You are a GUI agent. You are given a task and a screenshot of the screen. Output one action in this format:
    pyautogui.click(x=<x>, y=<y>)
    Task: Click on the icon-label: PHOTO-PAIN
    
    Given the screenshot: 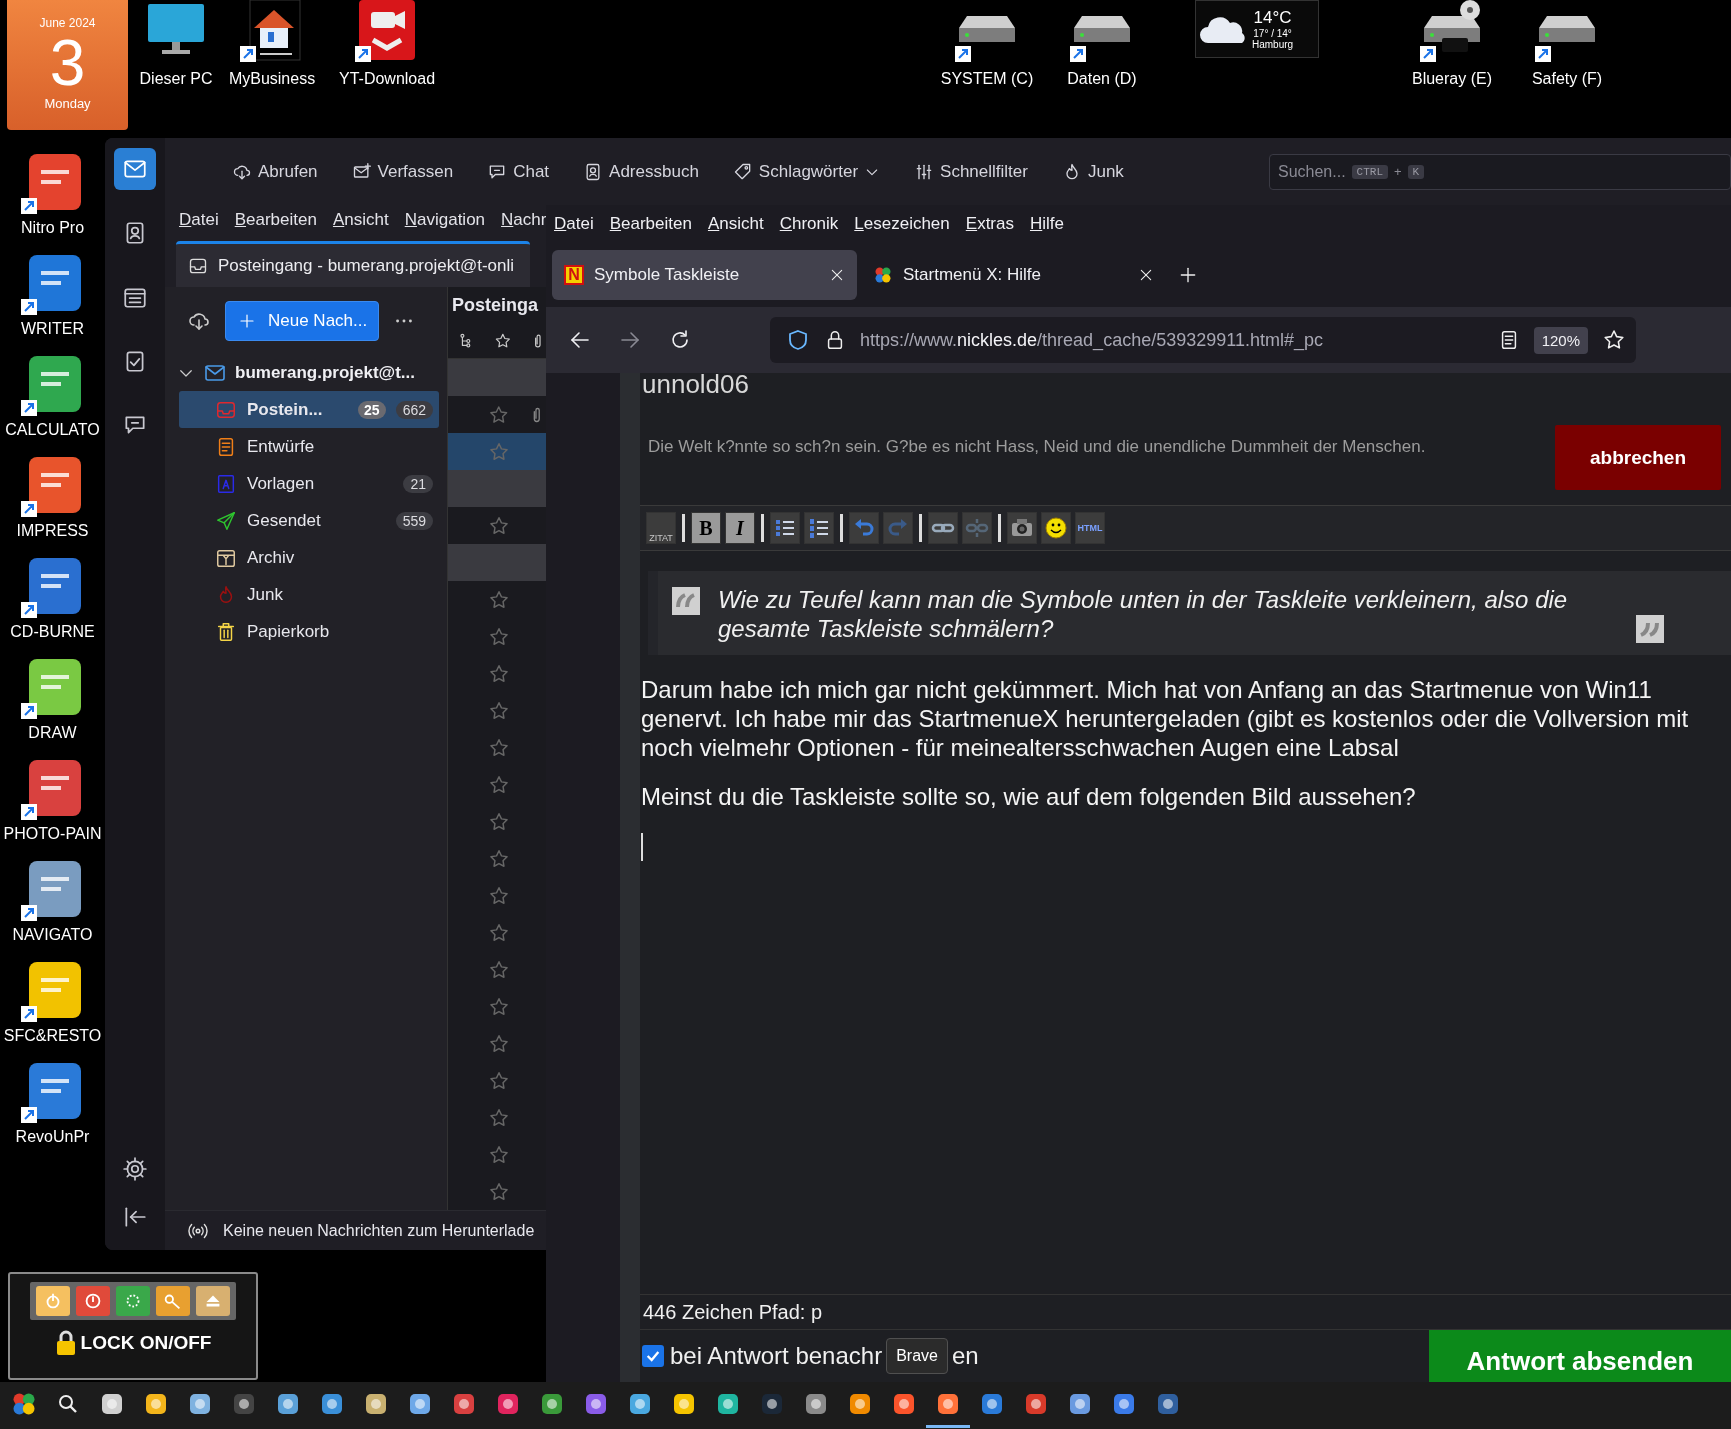 What is the action you would take?
    pyautogui.click(x=52, y=834)
    